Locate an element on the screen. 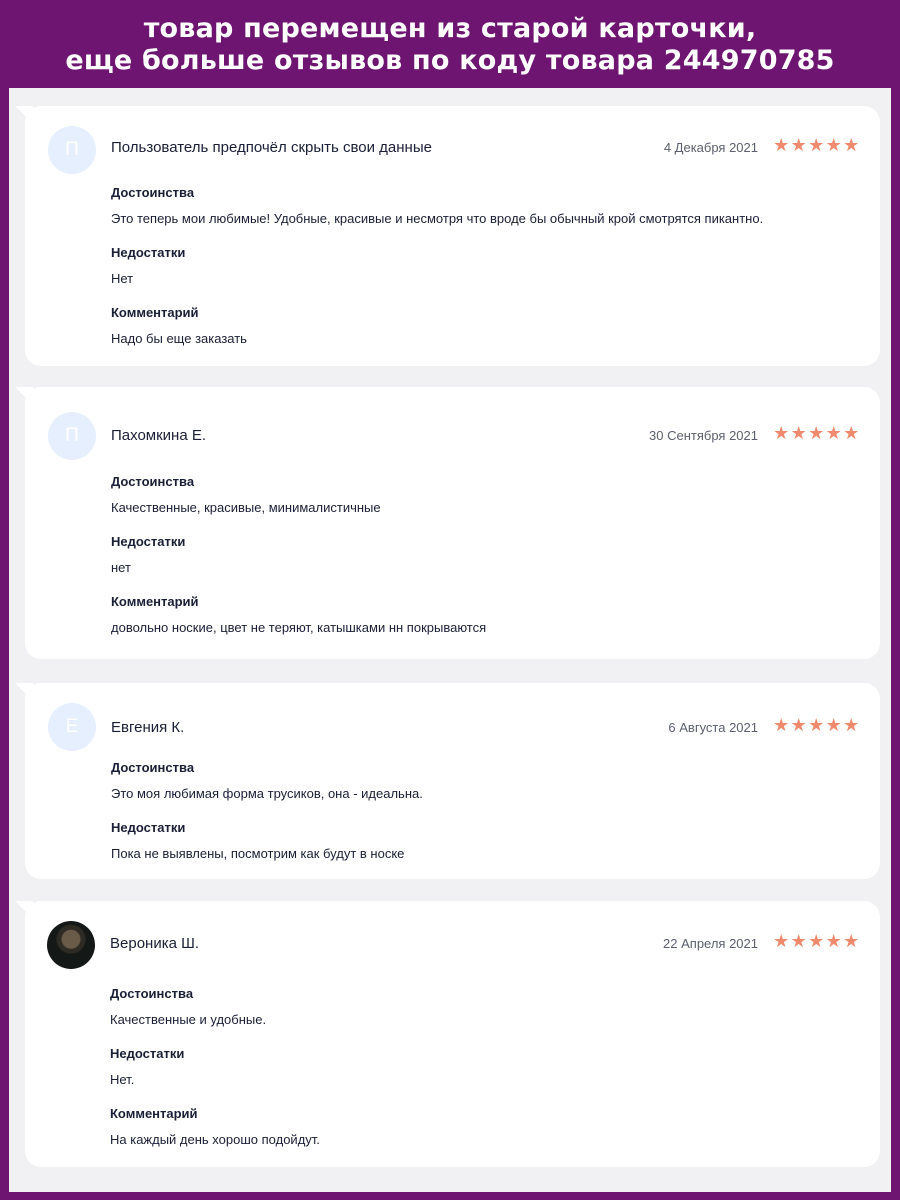 The width and height of the screenshot is (900, 1200). cons-text: Нет. is located at coordinates (122, 1079).